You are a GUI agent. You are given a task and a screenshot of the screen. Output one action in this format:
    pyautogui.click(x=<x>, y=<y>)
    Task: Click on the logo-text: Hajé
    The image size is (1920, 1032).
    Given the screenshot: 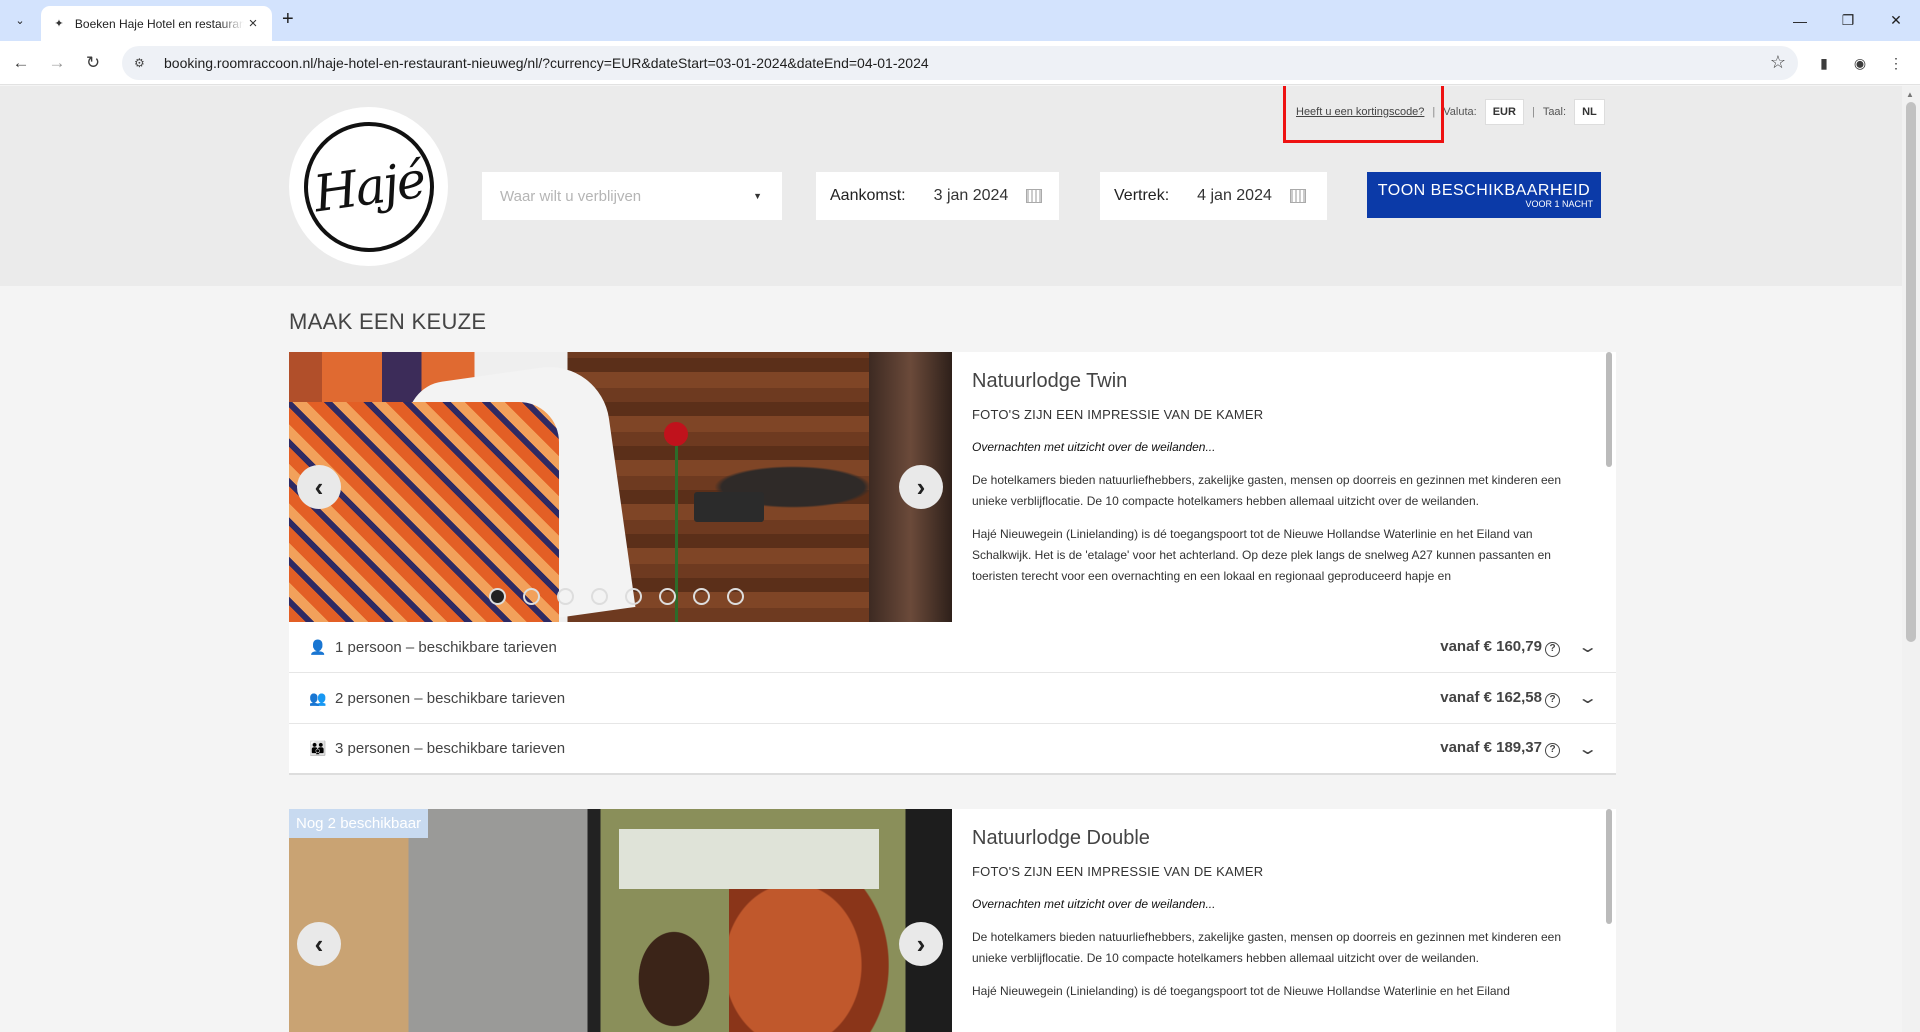 What is the action you would take?
    pyautogui.click(x=368, y=186)
    